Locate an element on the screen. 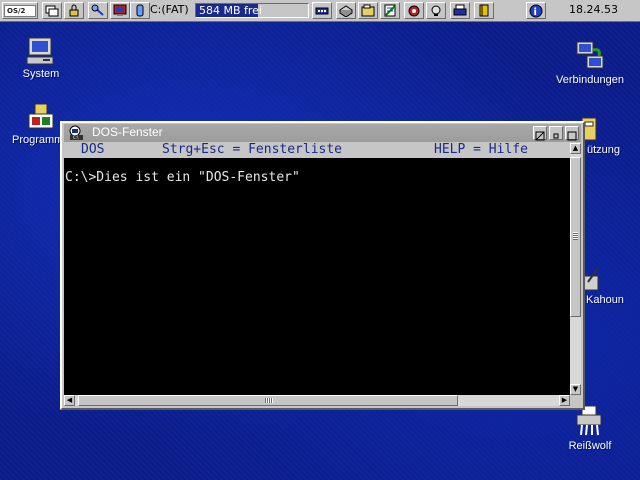 The height and width of the screenshot is (480, 640). dos-status-bar: DOS Strg+Esc = Fensterliste HELP = Hilfe is located at coordinates (317, 149).